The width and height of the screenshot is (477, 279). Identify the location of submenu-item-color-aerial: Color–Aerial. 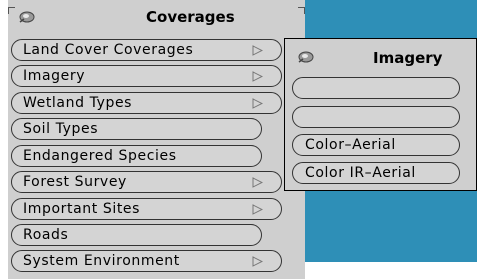
(376, 145).